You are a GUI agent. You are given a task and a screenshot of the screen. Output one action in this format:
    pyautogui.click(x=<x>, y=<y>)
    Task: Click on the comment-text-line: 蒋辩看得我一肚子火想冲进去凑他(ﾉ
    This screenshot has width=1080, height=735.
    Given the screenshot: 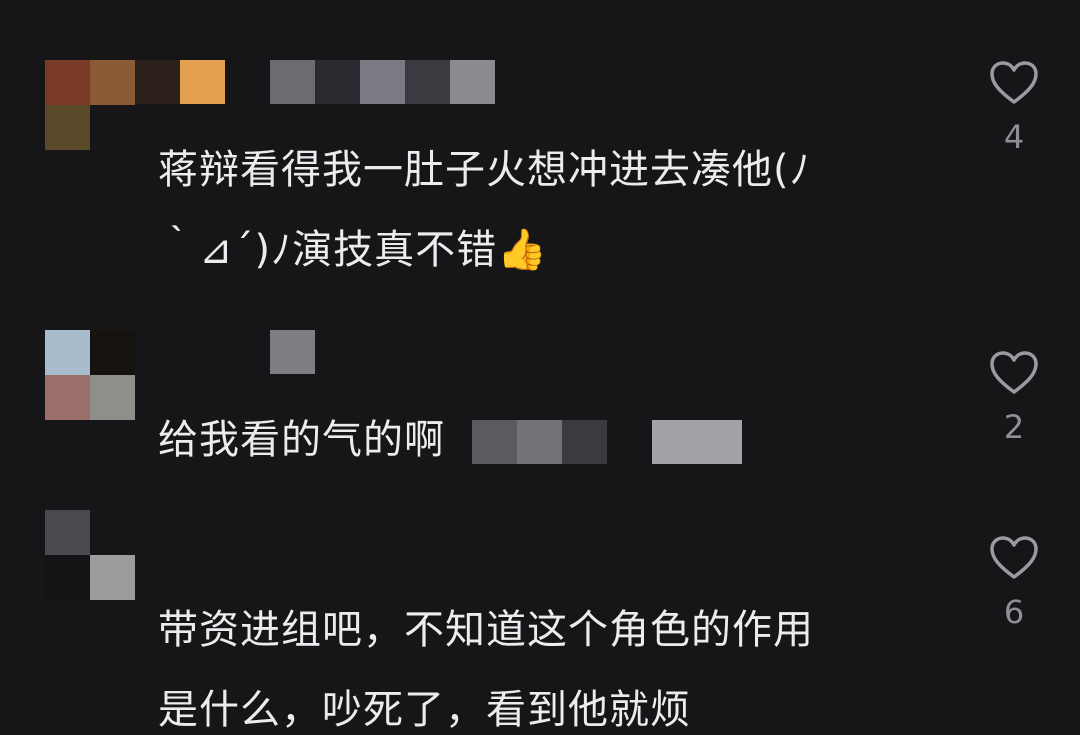 What is the action you would take?
    pyautogui.click(x=484, y=170)
    